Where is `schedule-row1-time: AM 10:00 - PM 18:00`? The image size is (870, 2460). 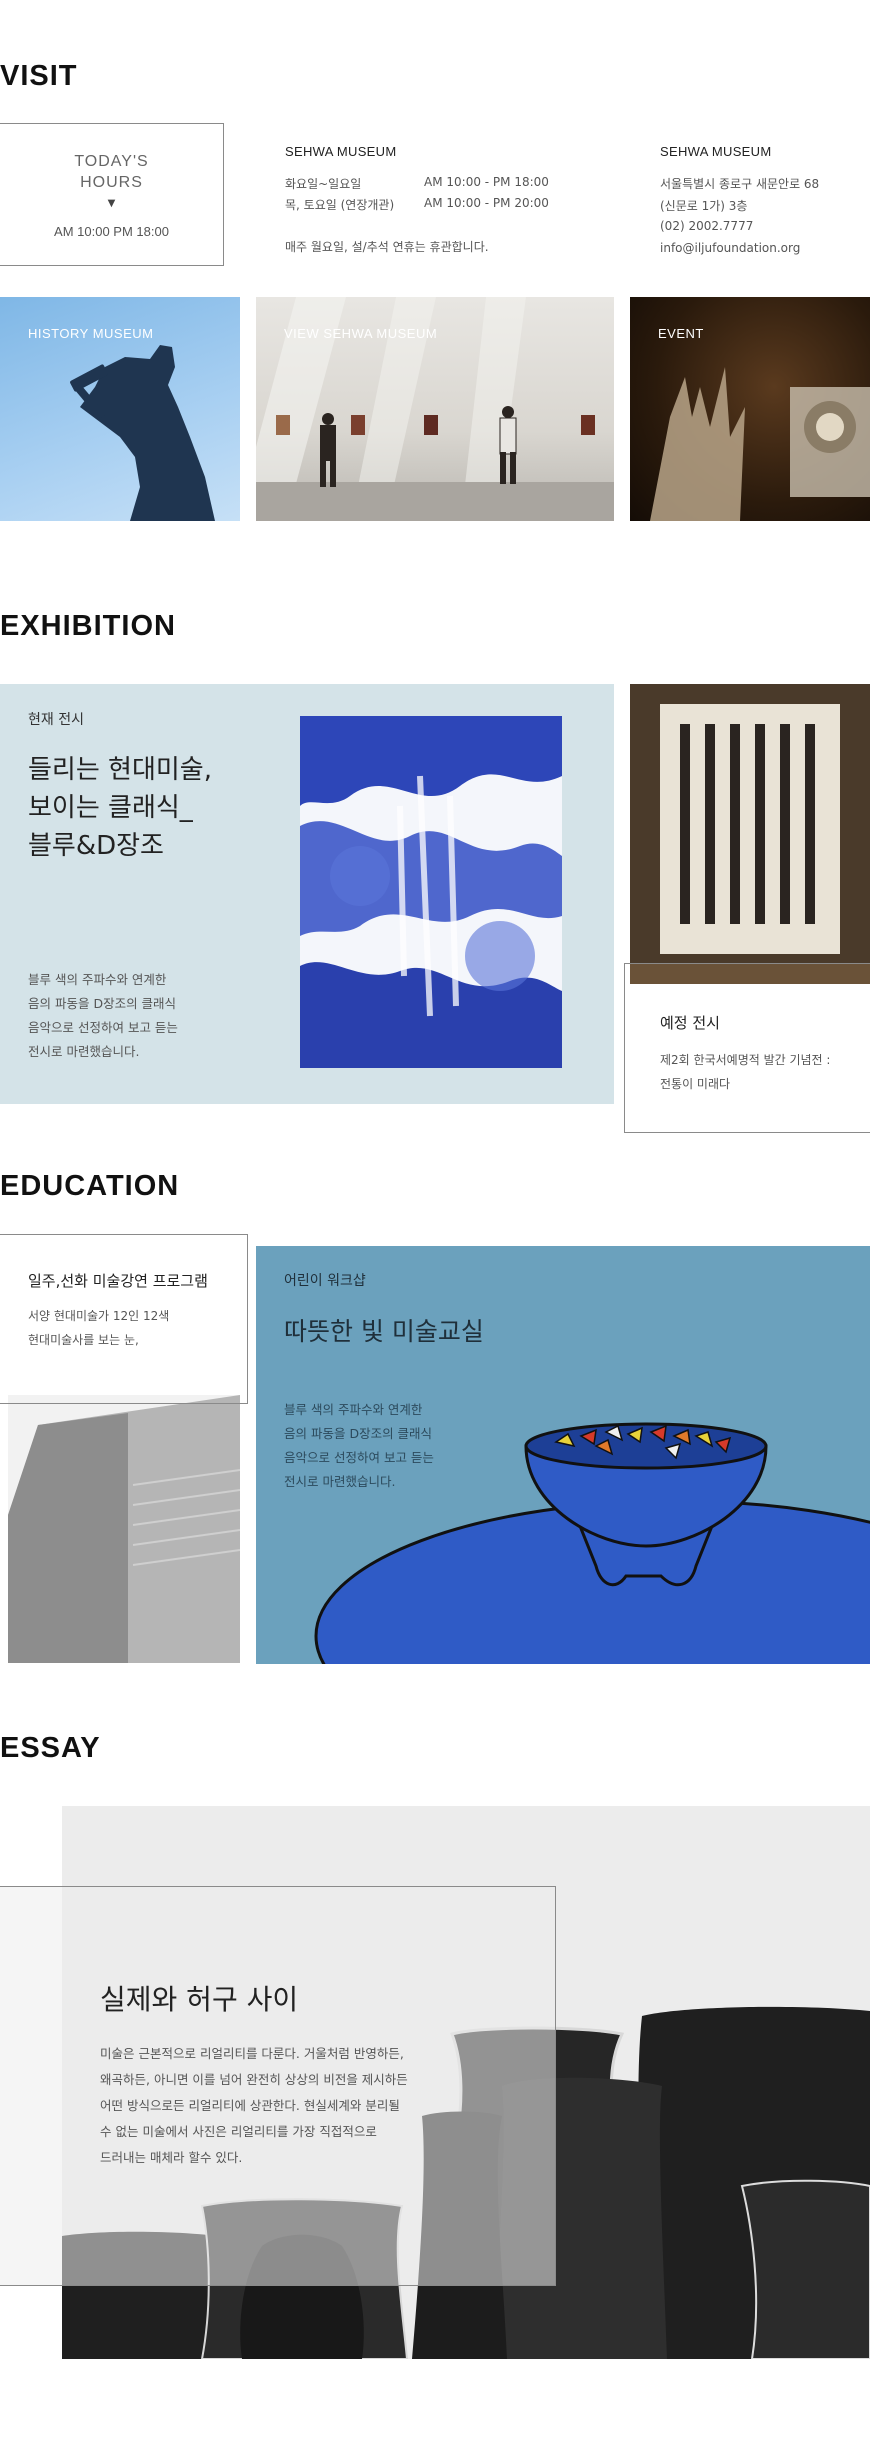
schedule-row1-time: AM 10:00 - PM 18:00 is located at coordinates (486, 182).